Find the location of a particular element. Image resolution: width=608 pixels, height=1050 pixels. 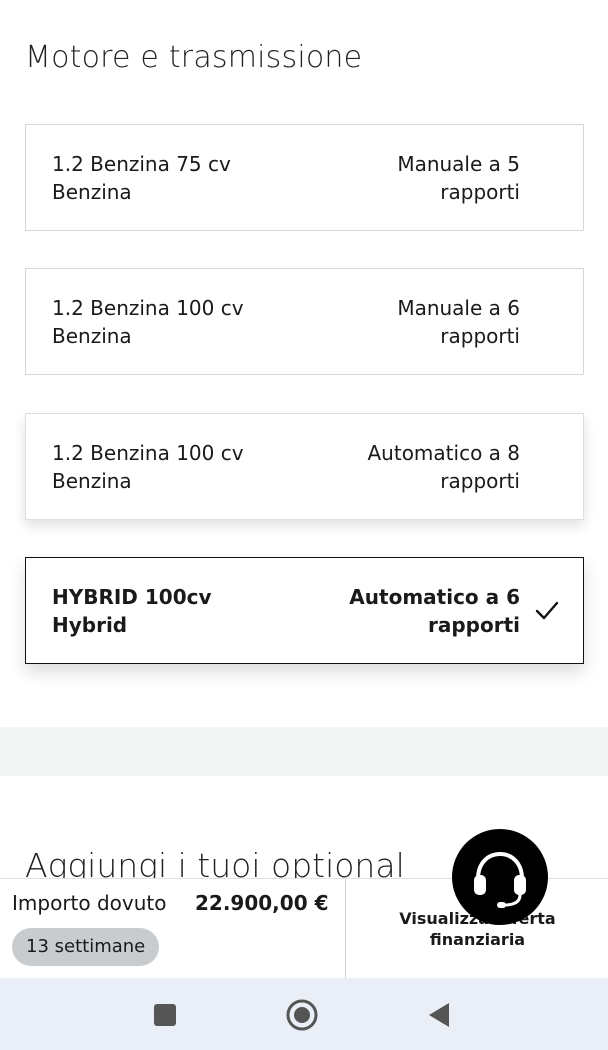

android-navigation-bar is located at coordinates (304, 1014).